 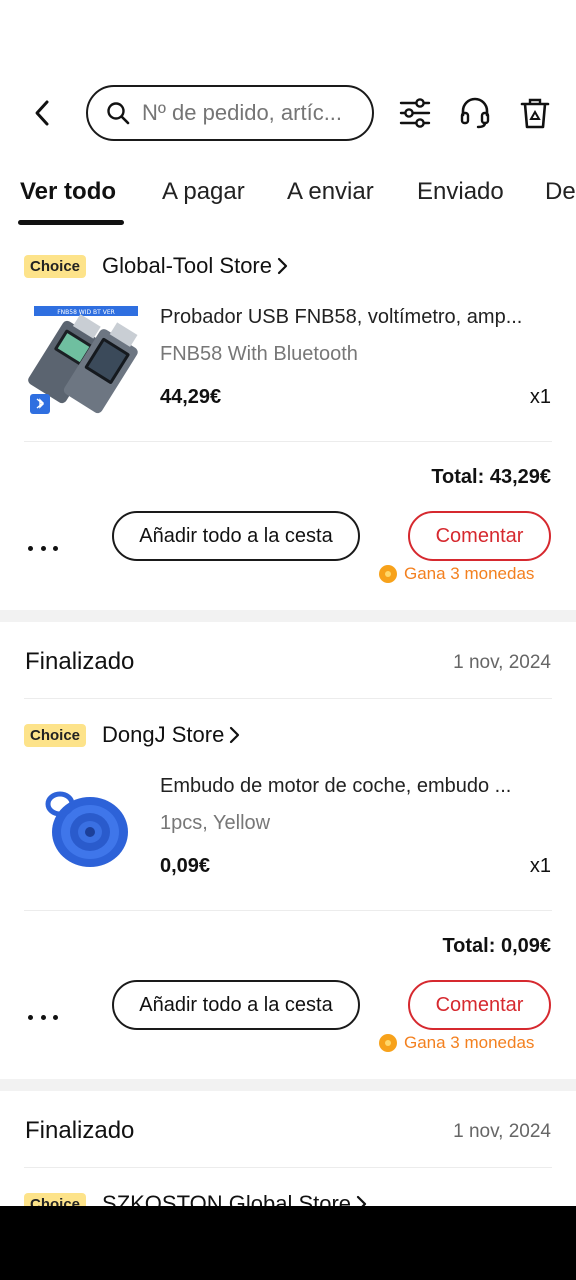 What do you see at coordinates (163, 734) in the screenshot?
I see `store-name: DongJ Store` at bounding box center [163, 734].